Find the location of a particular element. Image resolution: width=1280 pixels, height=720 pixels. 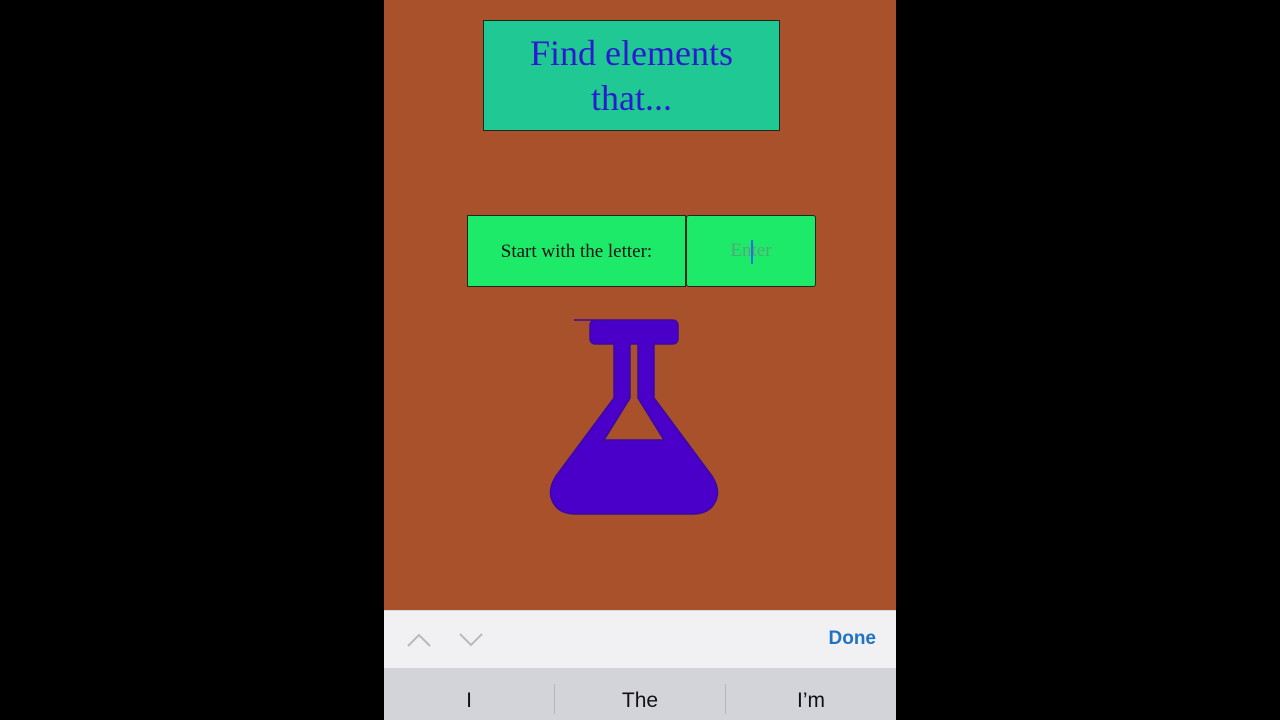

suggestion-item: I’m is located at coordinates (811, 694).